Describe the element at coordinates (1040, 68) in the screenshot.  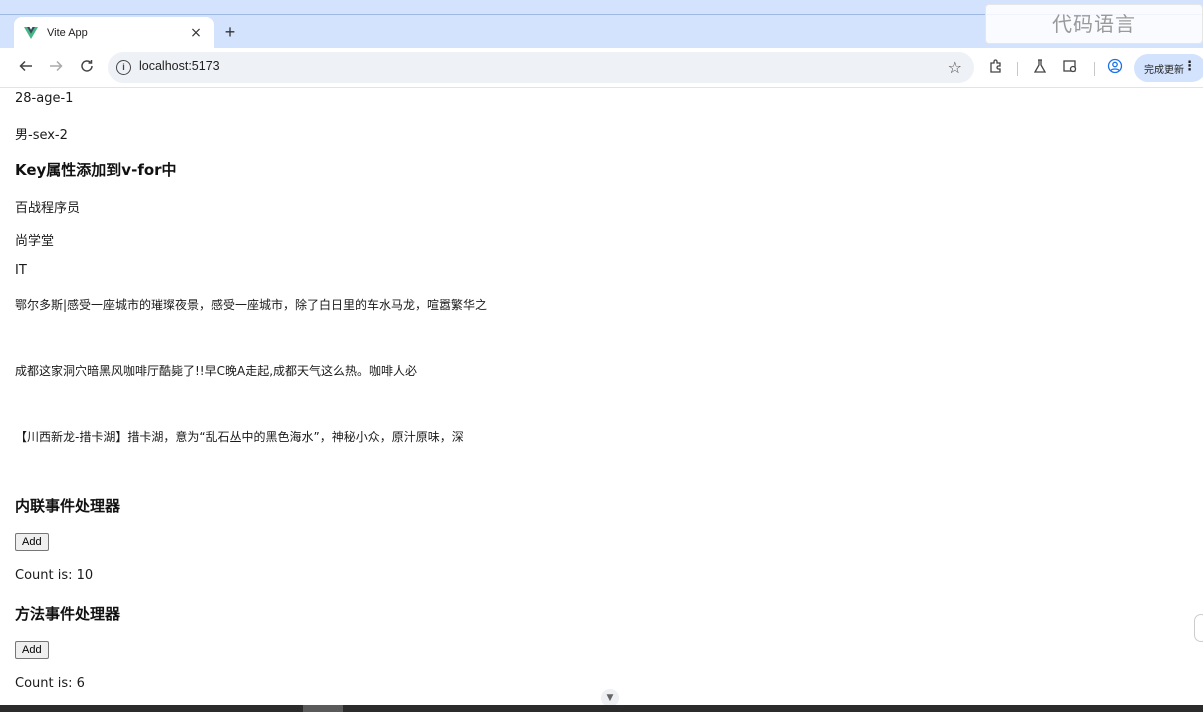
I see `labs-flask-icon` at that location.